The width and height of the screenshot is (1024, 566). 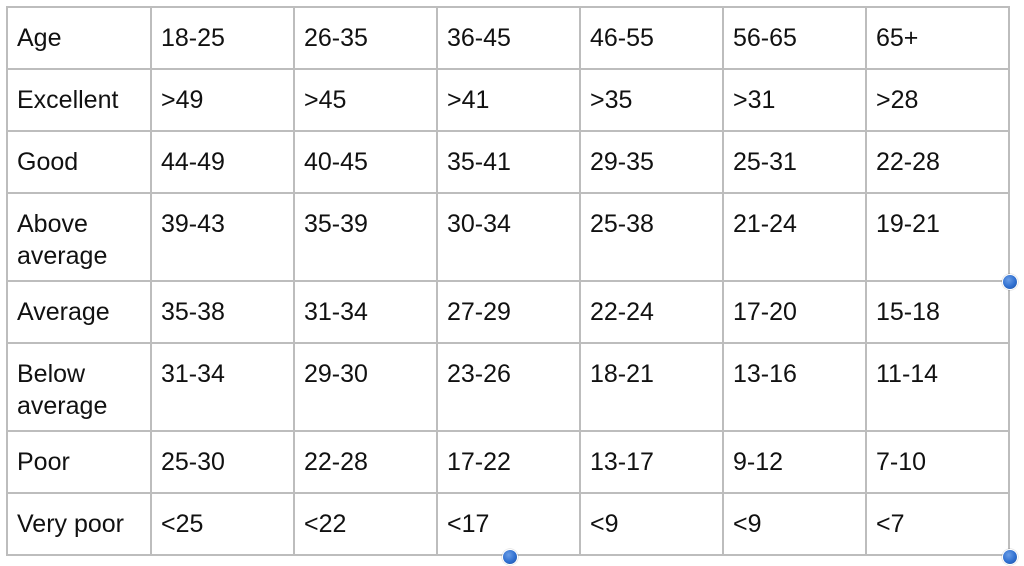 I want to click on table-cell: 17-22, so click(x=508, y=462).